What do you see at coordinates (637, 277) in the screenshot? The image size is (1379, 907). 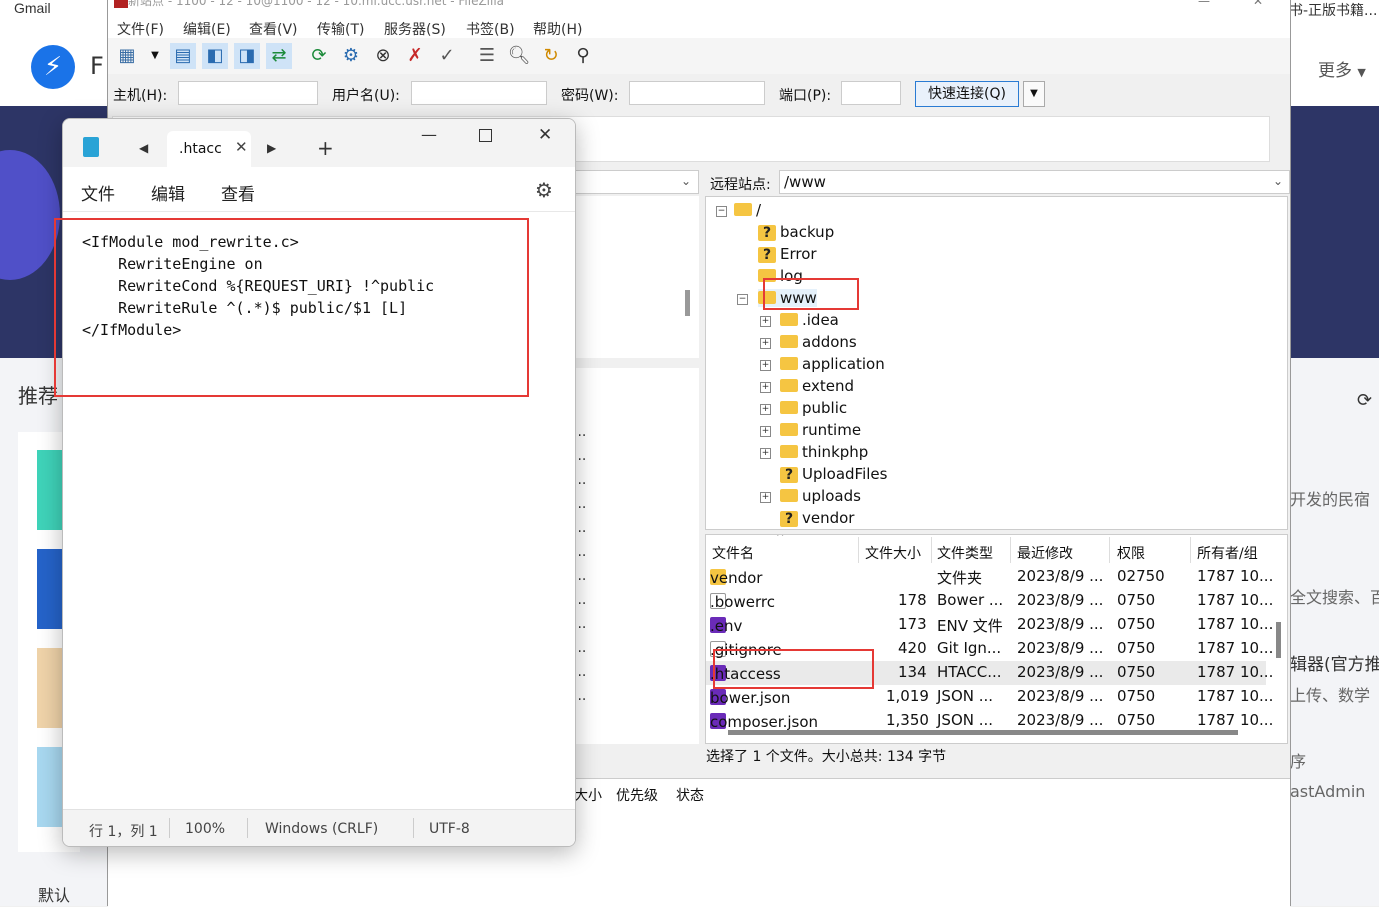 I see `local-tree` at bounding box center [637, 277].